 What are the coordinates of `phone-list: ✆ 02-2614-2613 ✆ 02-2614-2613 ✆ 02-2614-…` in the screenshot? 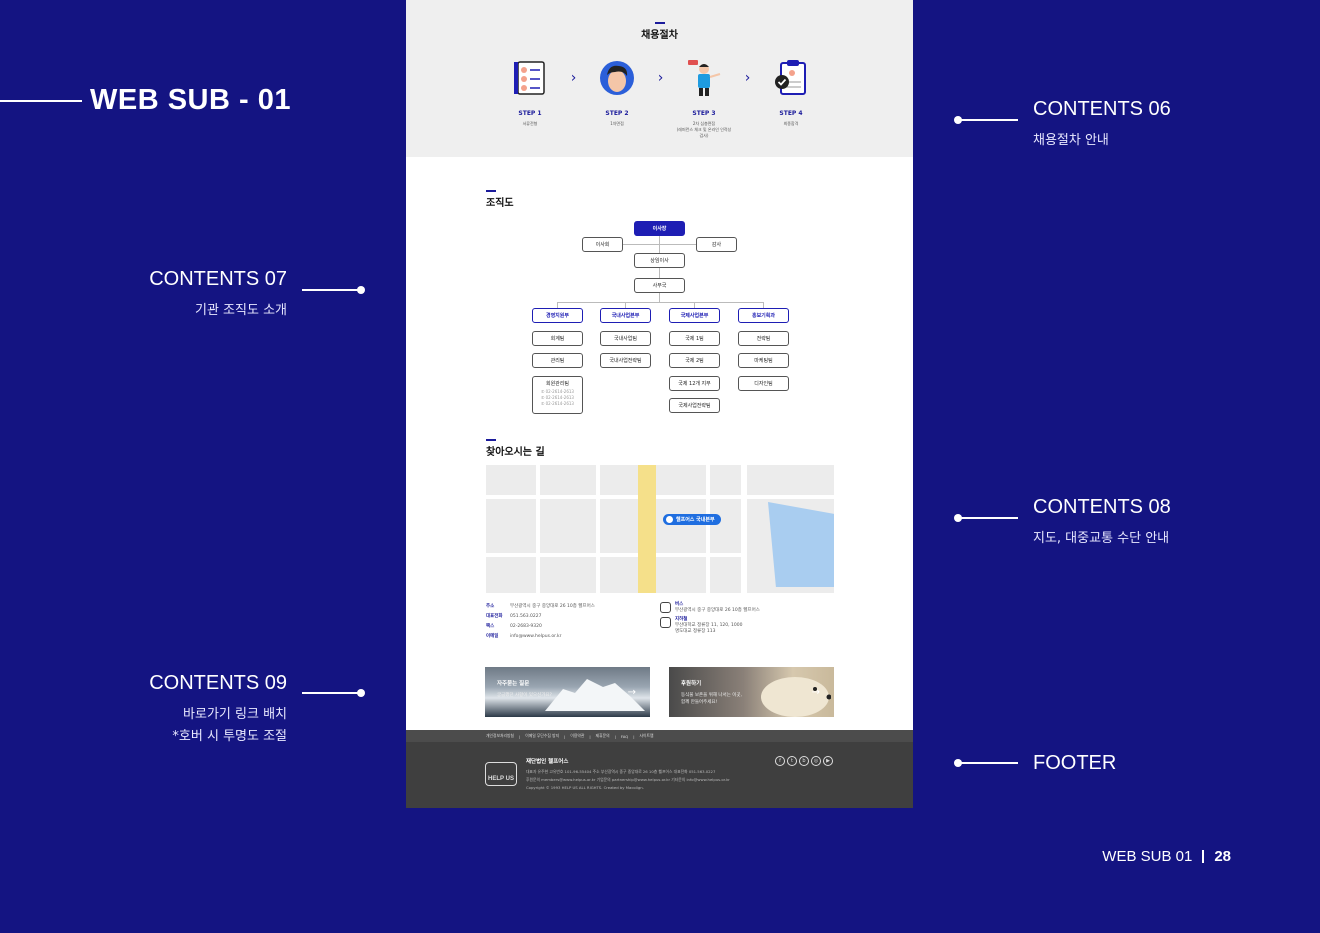 It's located at (557, 397).